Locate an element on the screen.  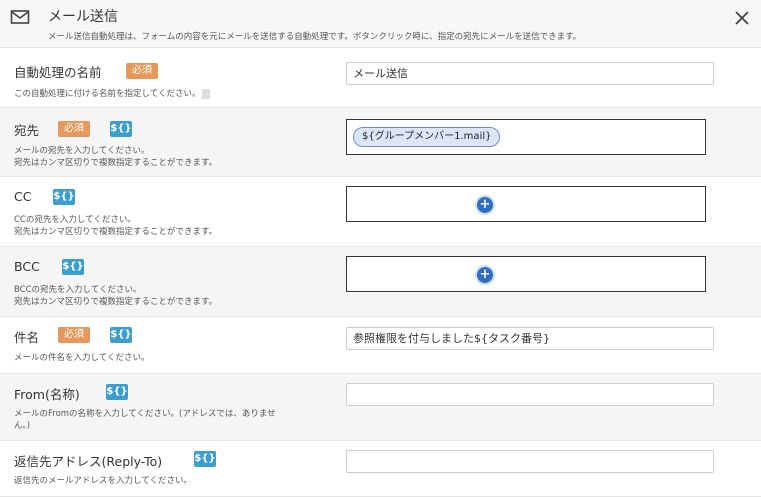
close-icon is located at coordinates (742, 18).